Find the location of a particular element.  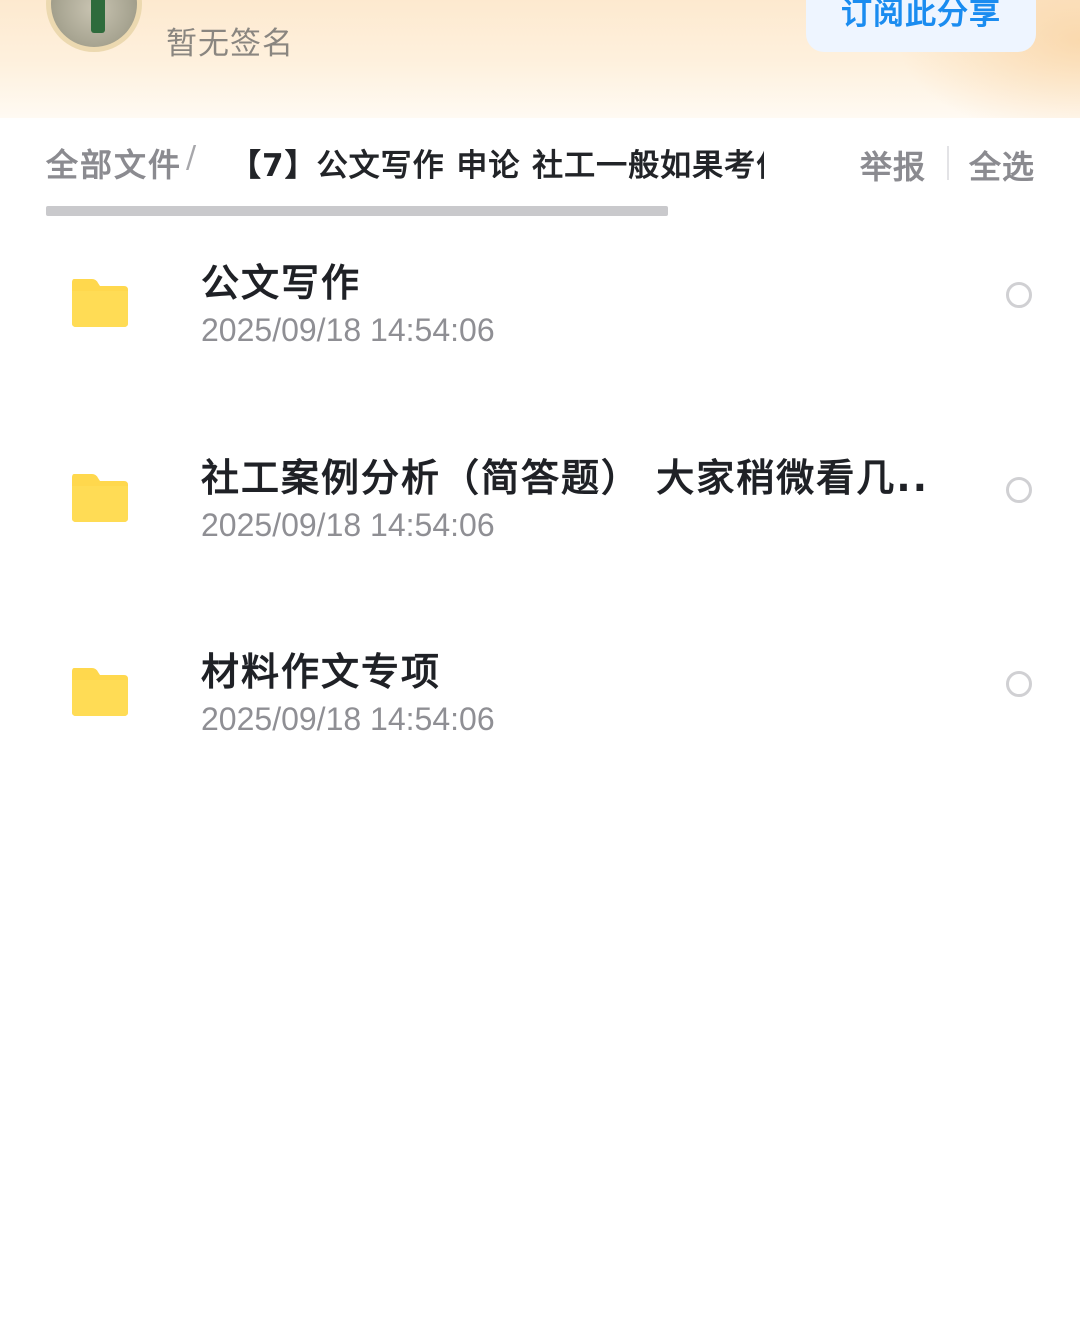

profile-signature: 暂无签名 is located at coordinates (230, 44).